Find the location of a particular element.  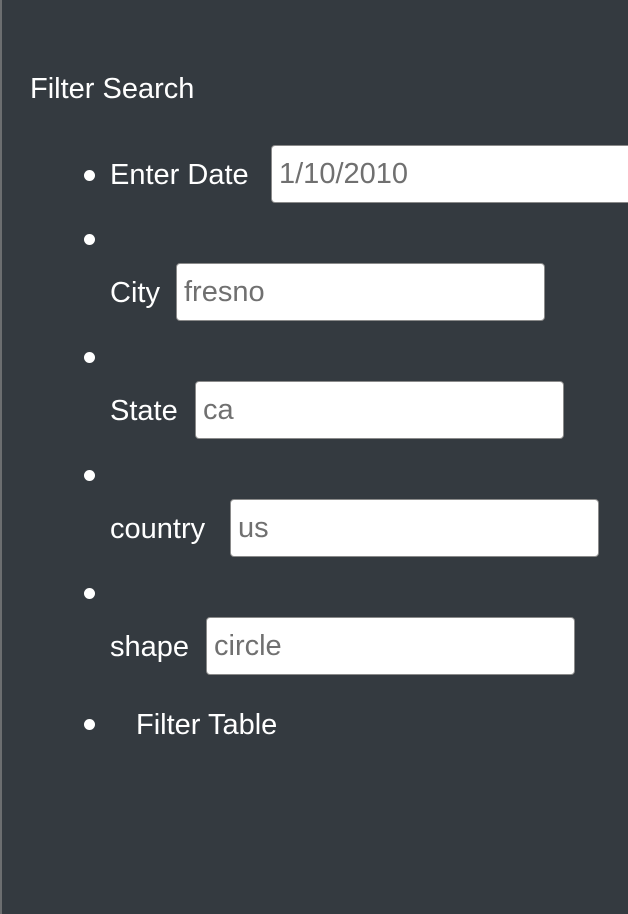

city-label: City is located at coordinates (135, 293).